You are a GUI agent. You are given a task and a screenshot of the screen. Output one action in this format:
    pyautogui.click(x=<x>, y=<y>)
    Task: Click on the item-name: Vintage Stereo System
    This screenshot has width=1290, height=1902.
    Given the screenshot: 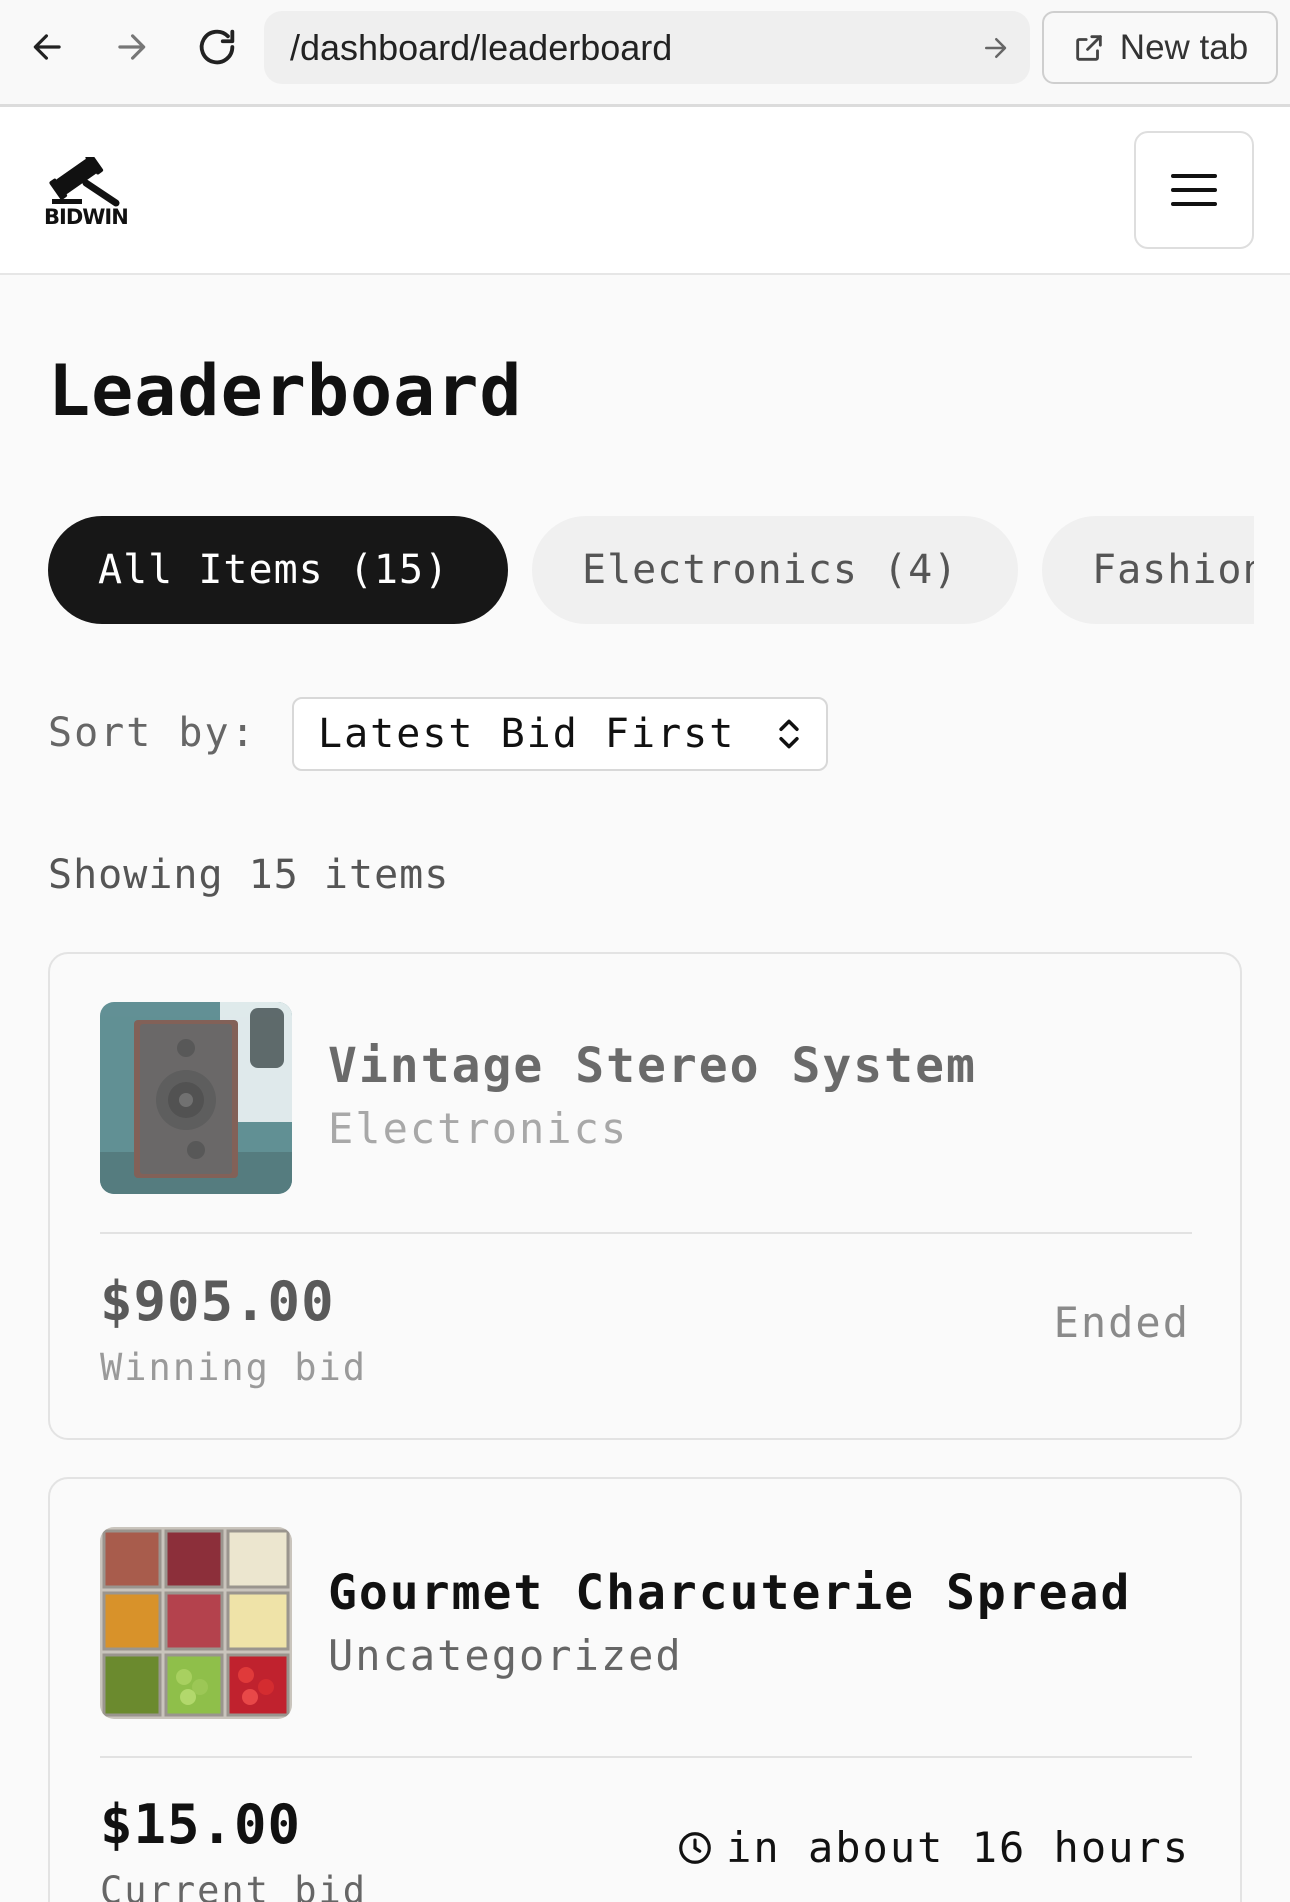 What is the action you would take?
    pyautogui.click(x=652, y=1066)
    